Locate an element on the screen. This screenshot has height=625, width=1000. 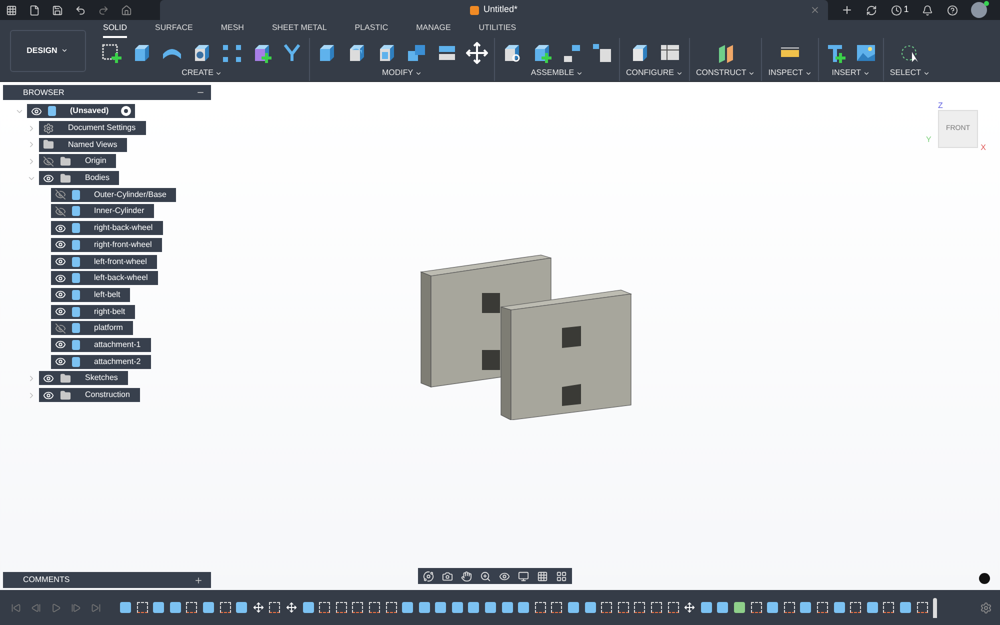
undo-icon is located at coordinates (80, 10).